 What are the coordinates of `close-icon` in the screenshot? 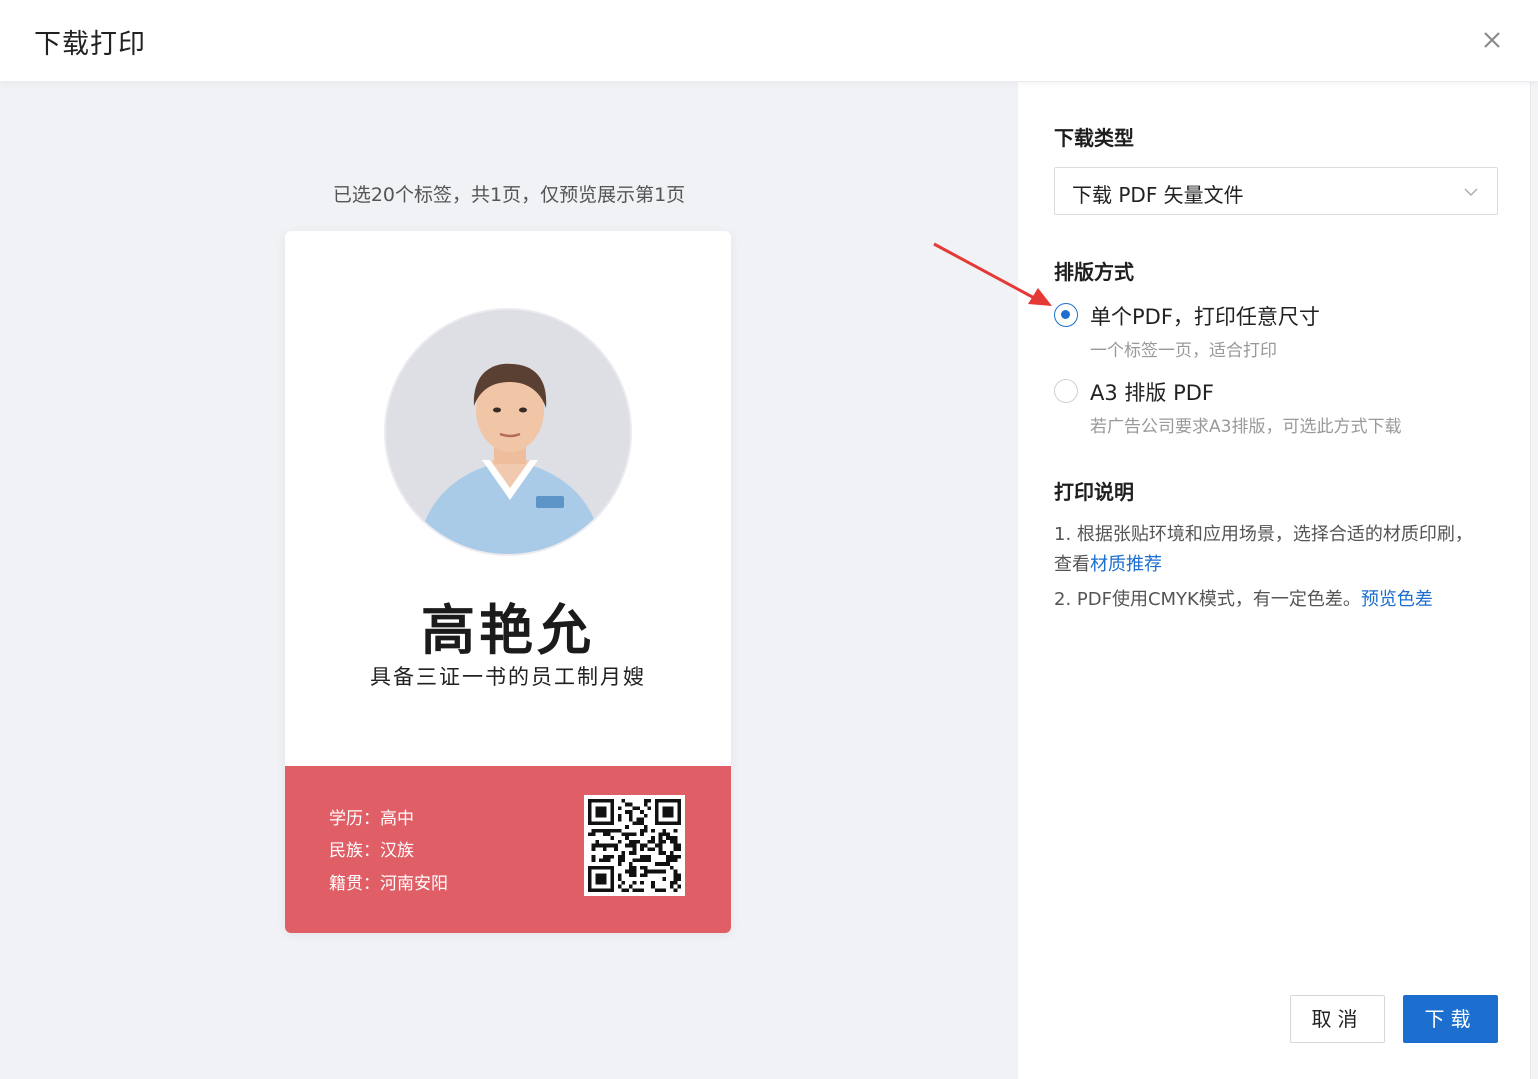 It's located at (1492, 40).